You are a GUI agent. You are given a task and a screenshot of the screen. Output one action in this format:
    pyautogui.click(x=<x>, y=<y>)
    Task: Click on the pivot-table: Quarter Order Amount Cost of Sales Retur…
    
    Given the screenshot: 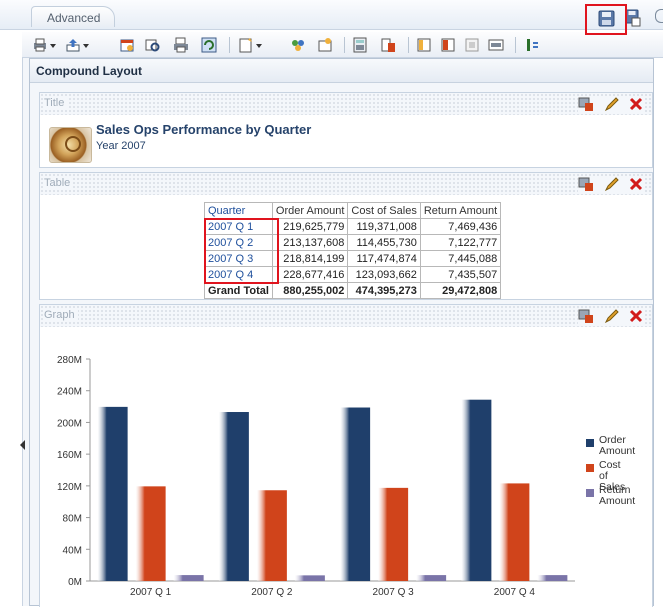 What is the action you would take?
    pyautogui.click(x=353, y=250)
    